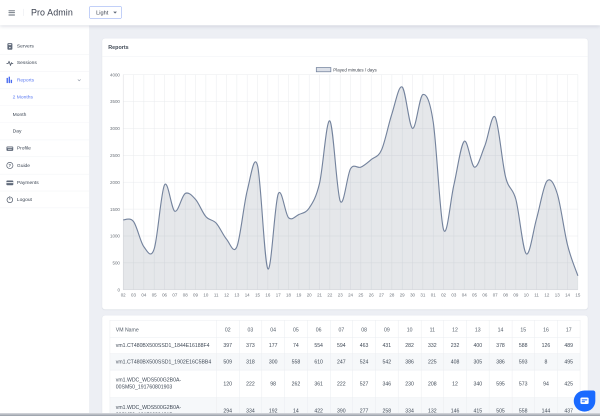 The image size is (600, 416). What do you see at coordinates (412, 294) in the screenshot?
I see `svg-text: 30` at bounding box center [412, 294].